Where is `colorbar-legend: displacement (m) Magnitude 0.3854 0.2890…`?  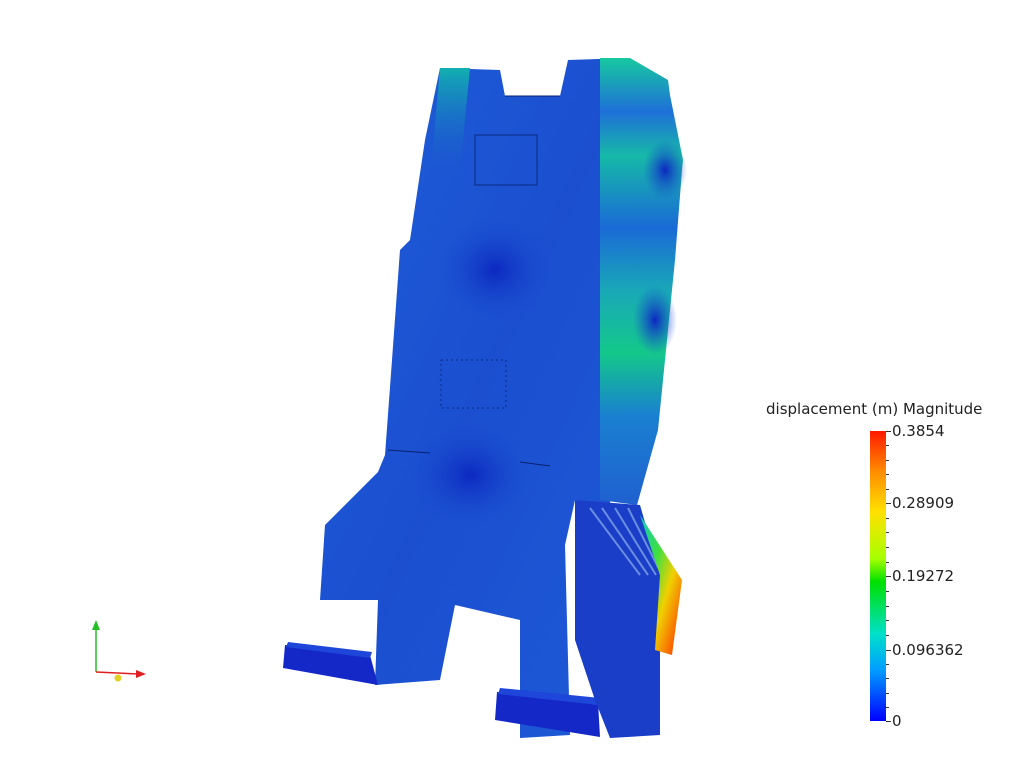
colorbar-legend: displacement (m) Magnitude 0.3854 0.2890… is located at coordinates (885, 568).